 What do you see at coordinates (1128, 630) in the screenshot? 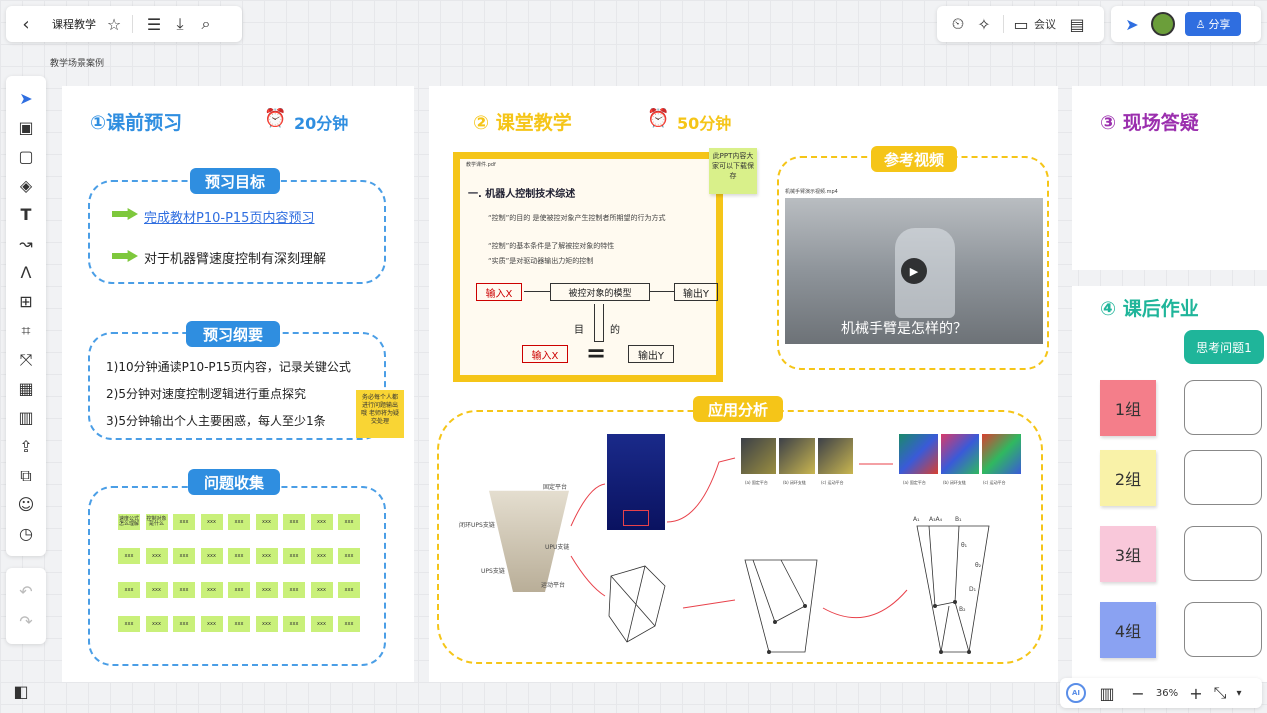
I see `group-sticky-note: 4组` at bounding box center [1128, 630].